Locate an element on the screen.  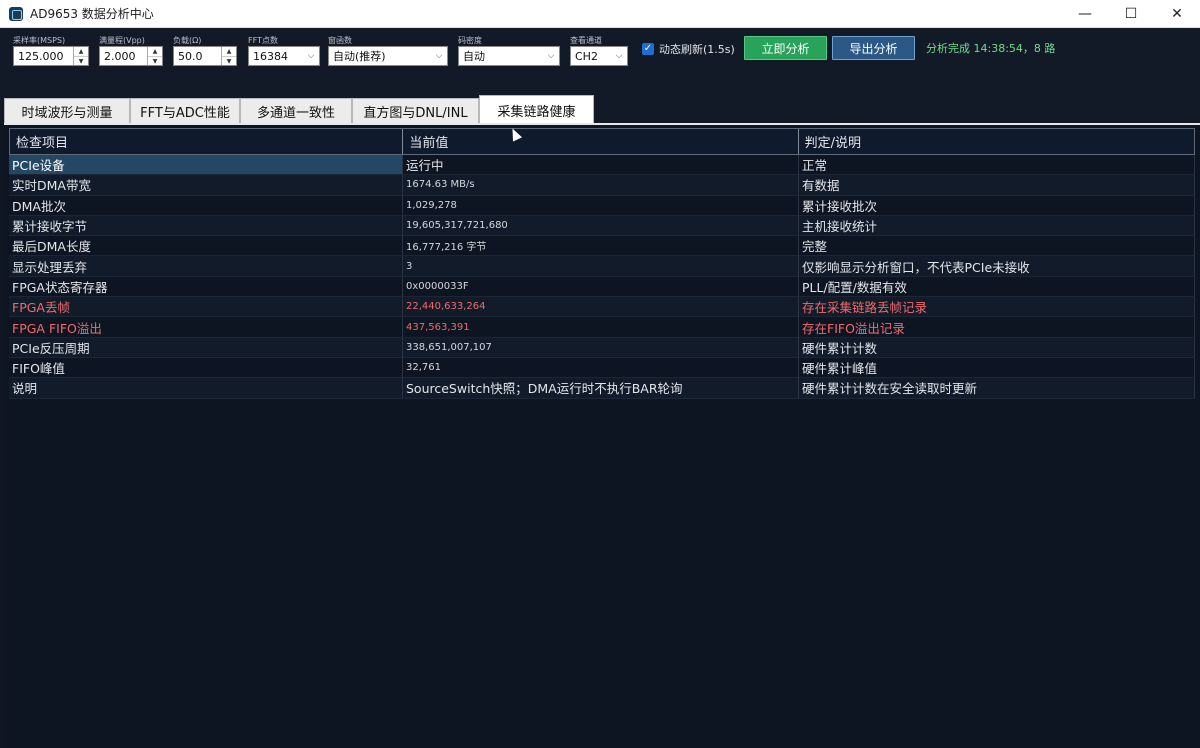
cell-value: 1674.63 MB/s is located at coordinates (601, 185).